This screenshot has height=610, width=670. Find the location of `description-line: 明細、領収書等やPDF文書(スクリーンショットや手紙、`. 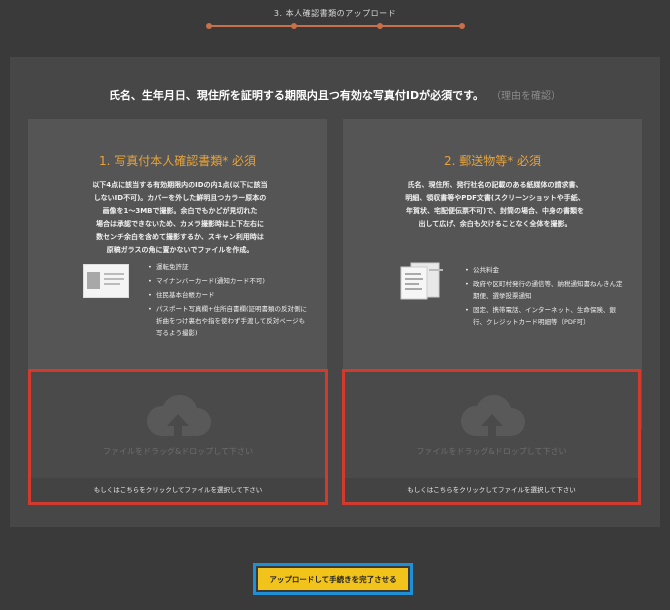

description-line: 明細、領収書等やPDF文書(スクリーンショットや手紙、 is located at coordinates (495, 198).